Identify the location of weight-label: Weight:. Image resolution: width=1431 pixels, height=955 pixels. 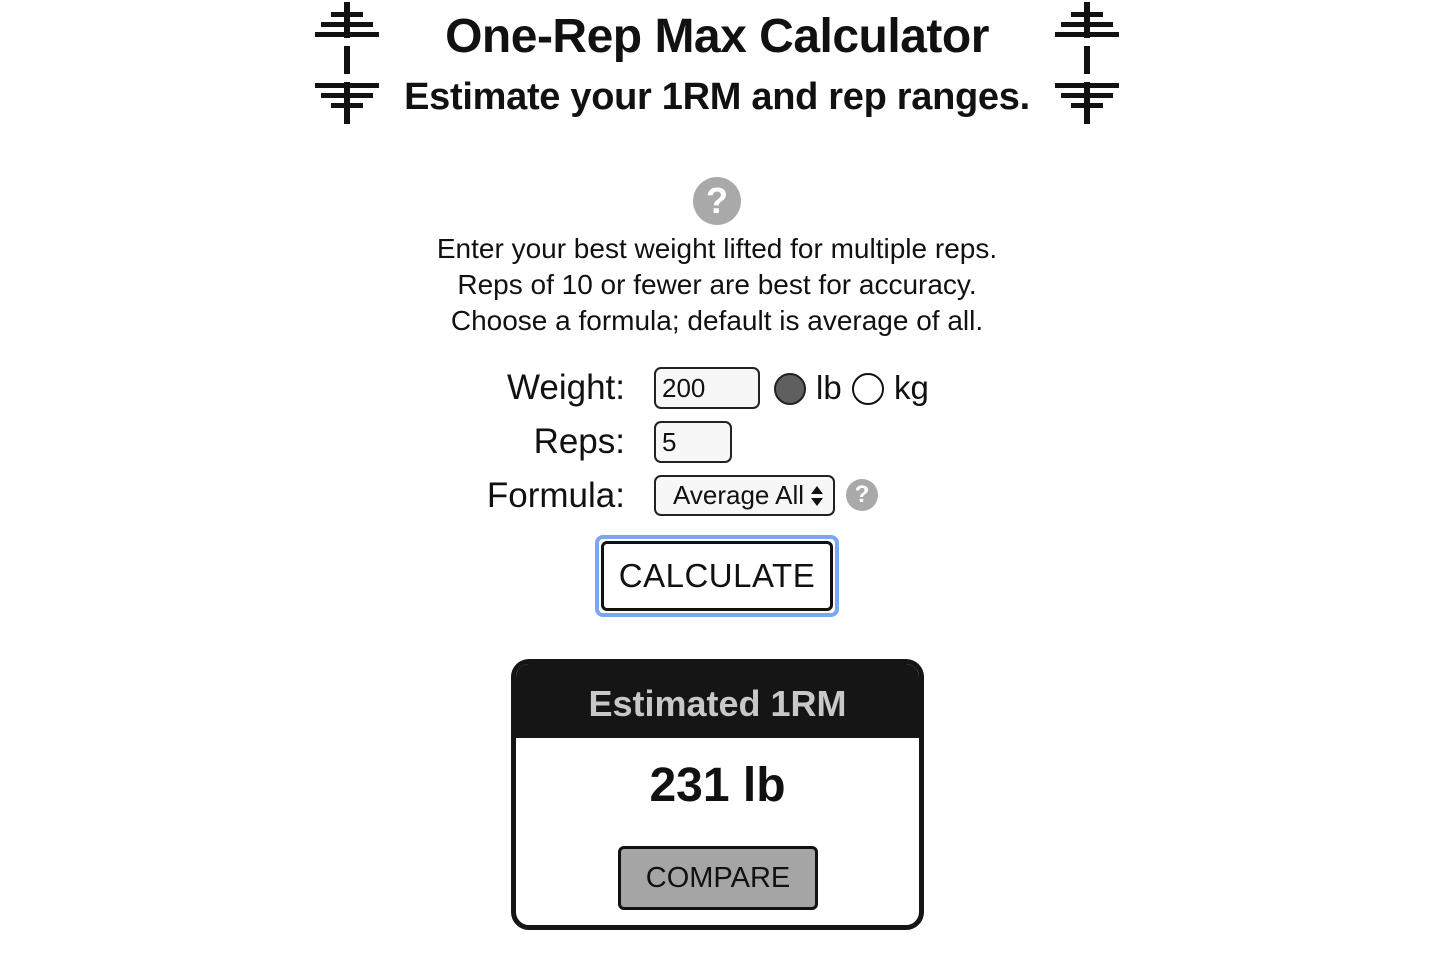
(565, 387).